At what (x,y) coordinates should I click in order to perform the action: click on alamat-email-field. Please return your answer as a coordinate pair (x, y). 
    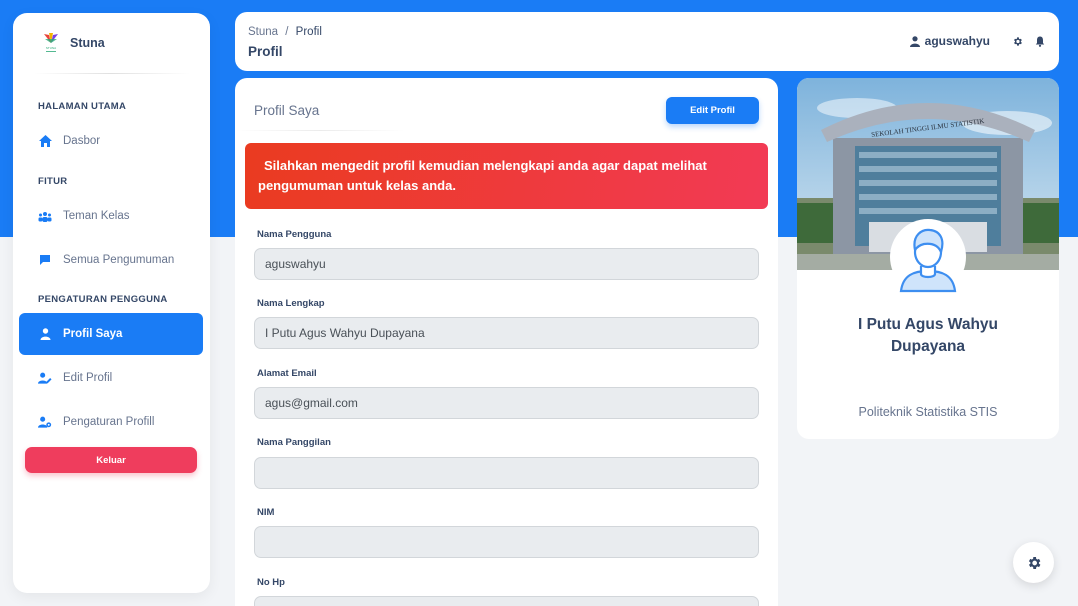
    Looking at the image, I should click on (506, 403).